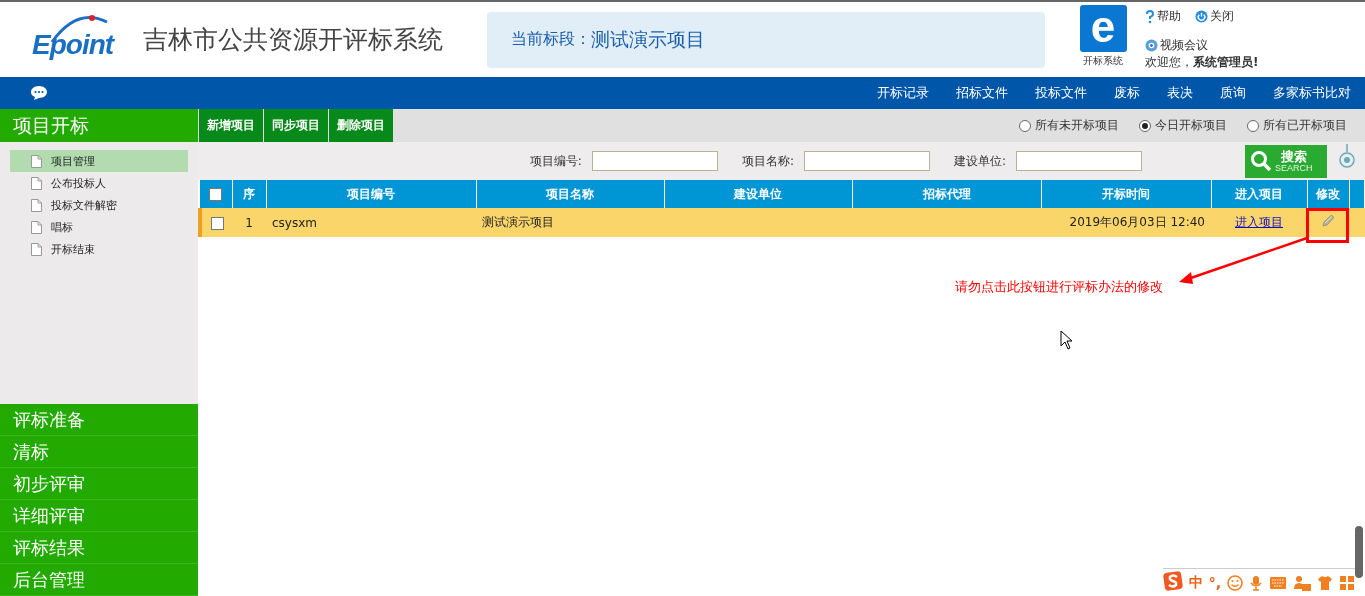 Image resolution: width=1365 pixels, height=596 pixels. What do you see at coordinates (1325, 582) in the screenshot?
I see `shirt-icon` at bounding box center [1325, 582].